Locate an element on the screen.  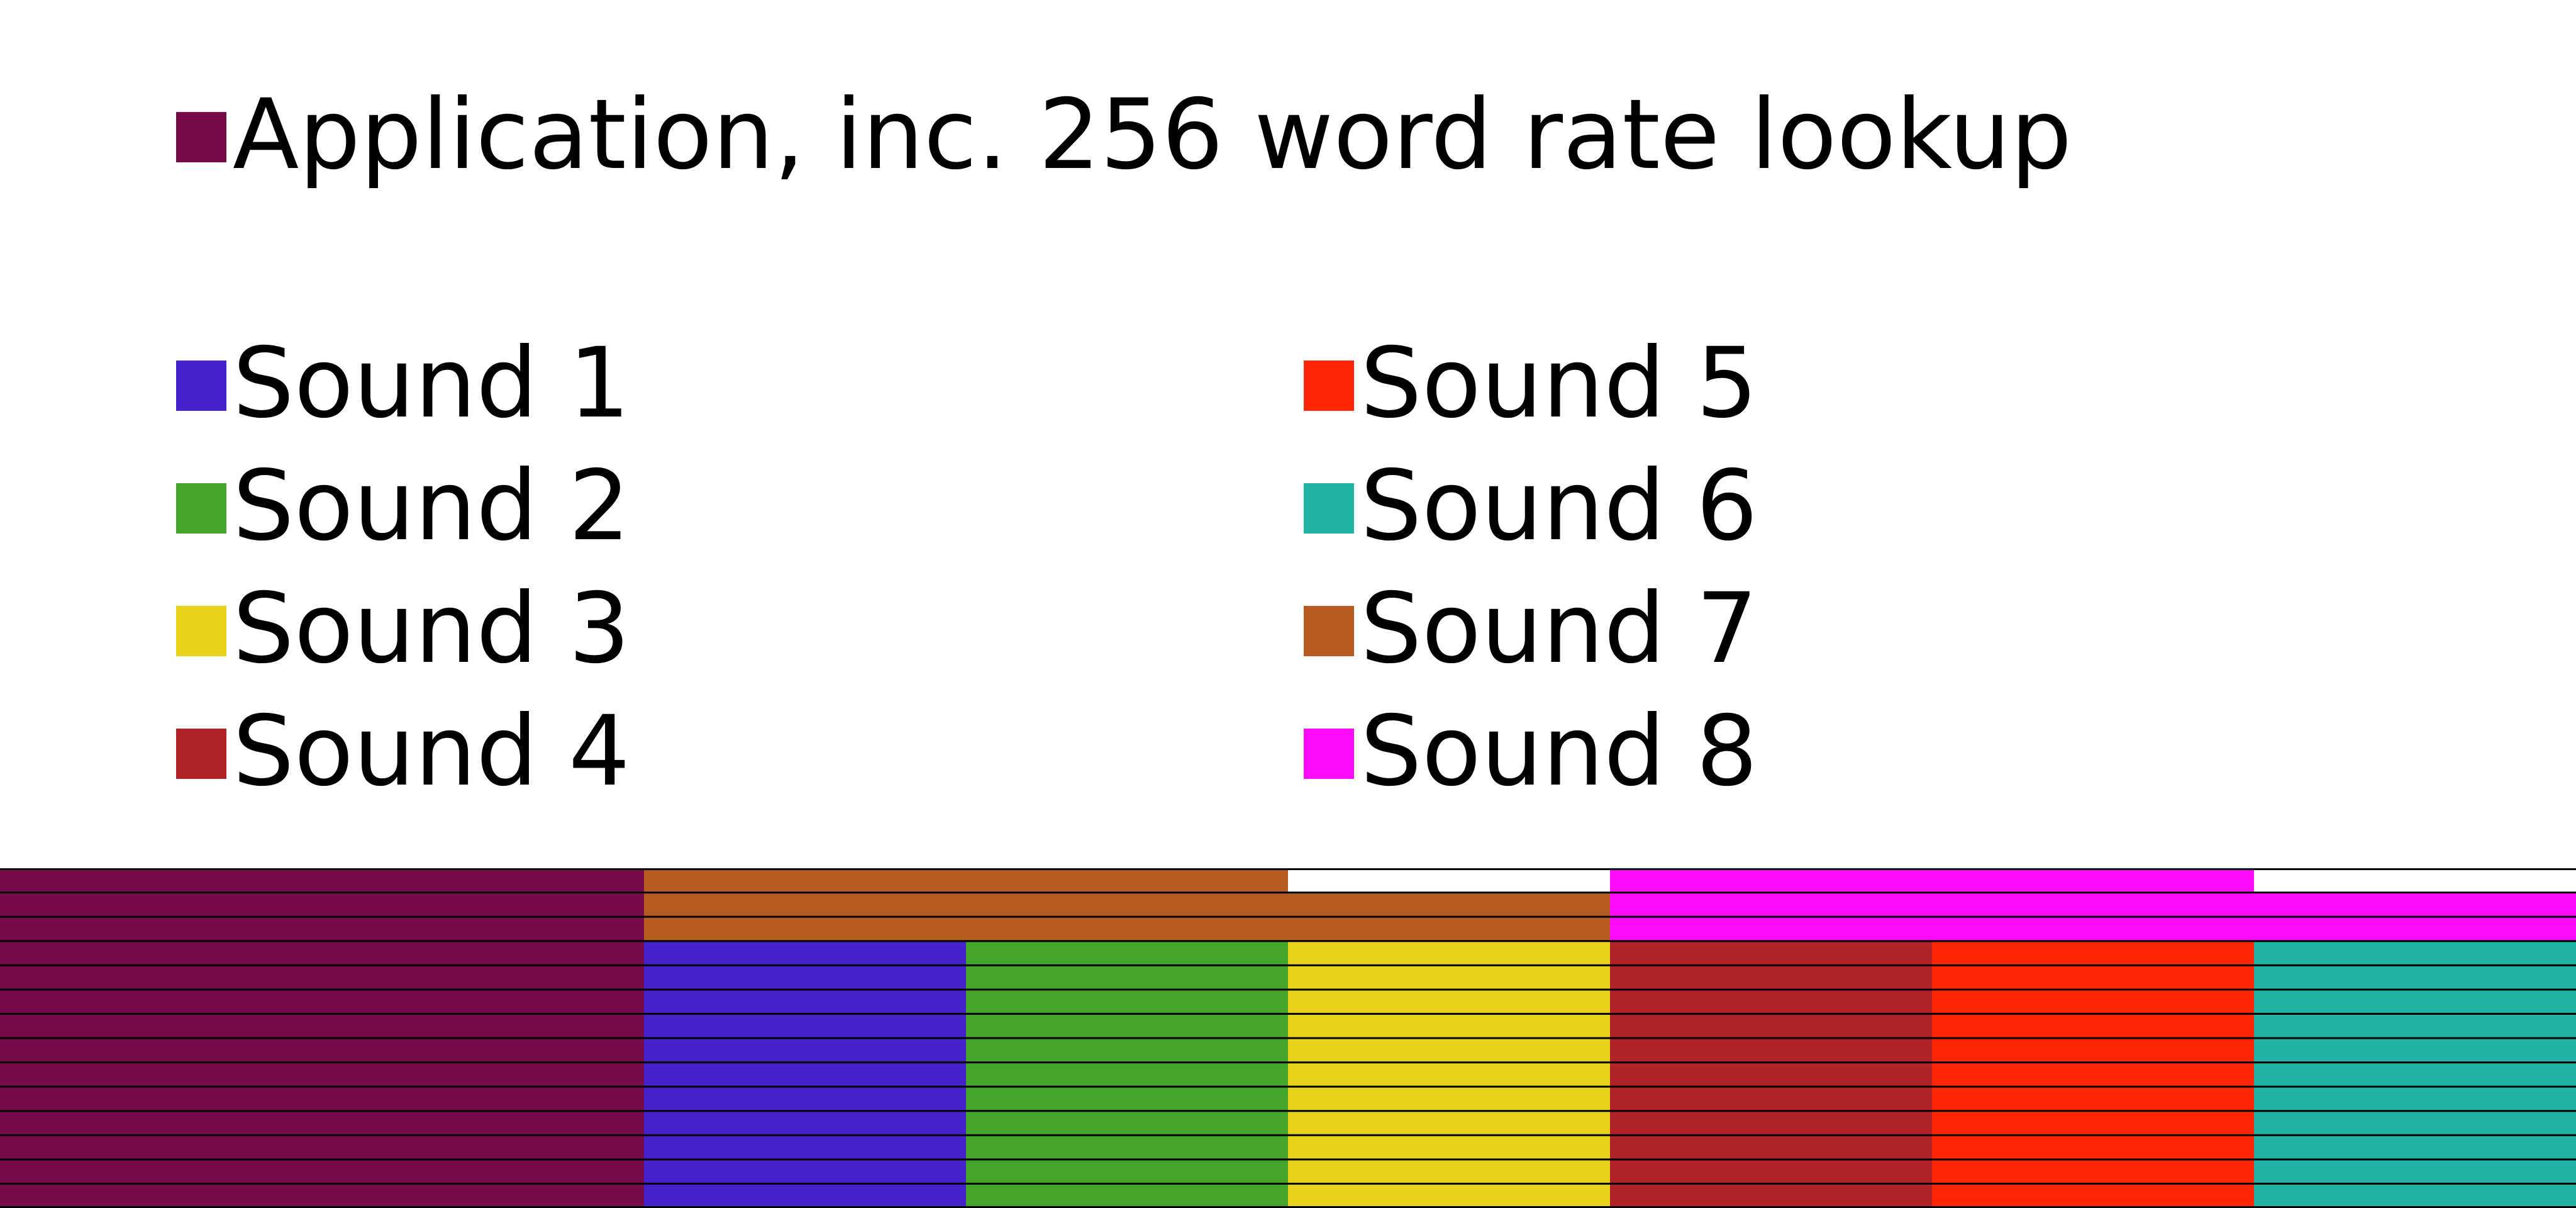
legend-item-sound-3: Sound 3 is located at coordinates (616, 629).